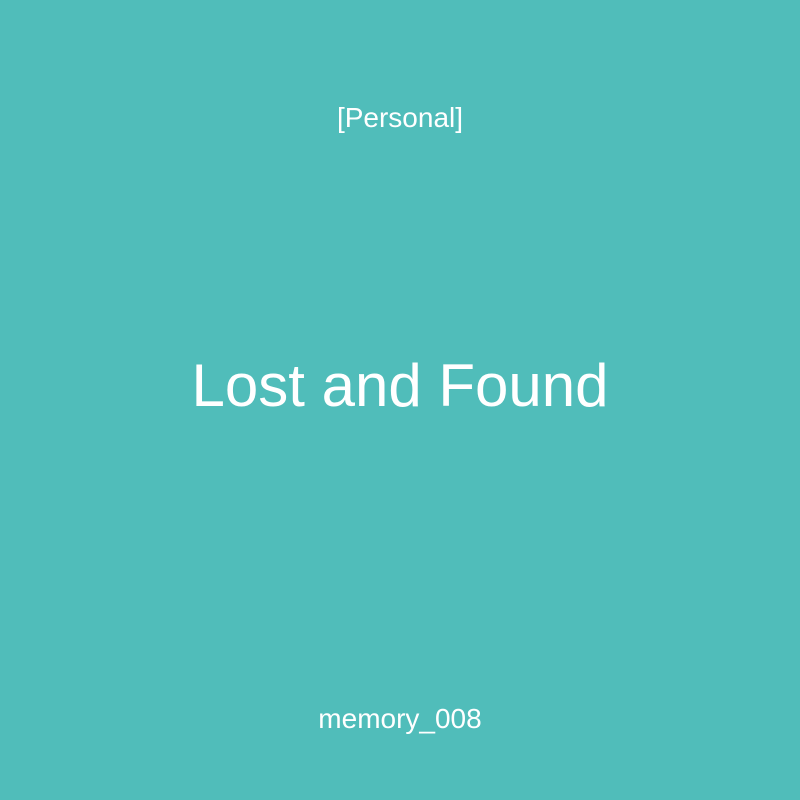  I want to click on card-title: Lost and Found, so click(400, 385).